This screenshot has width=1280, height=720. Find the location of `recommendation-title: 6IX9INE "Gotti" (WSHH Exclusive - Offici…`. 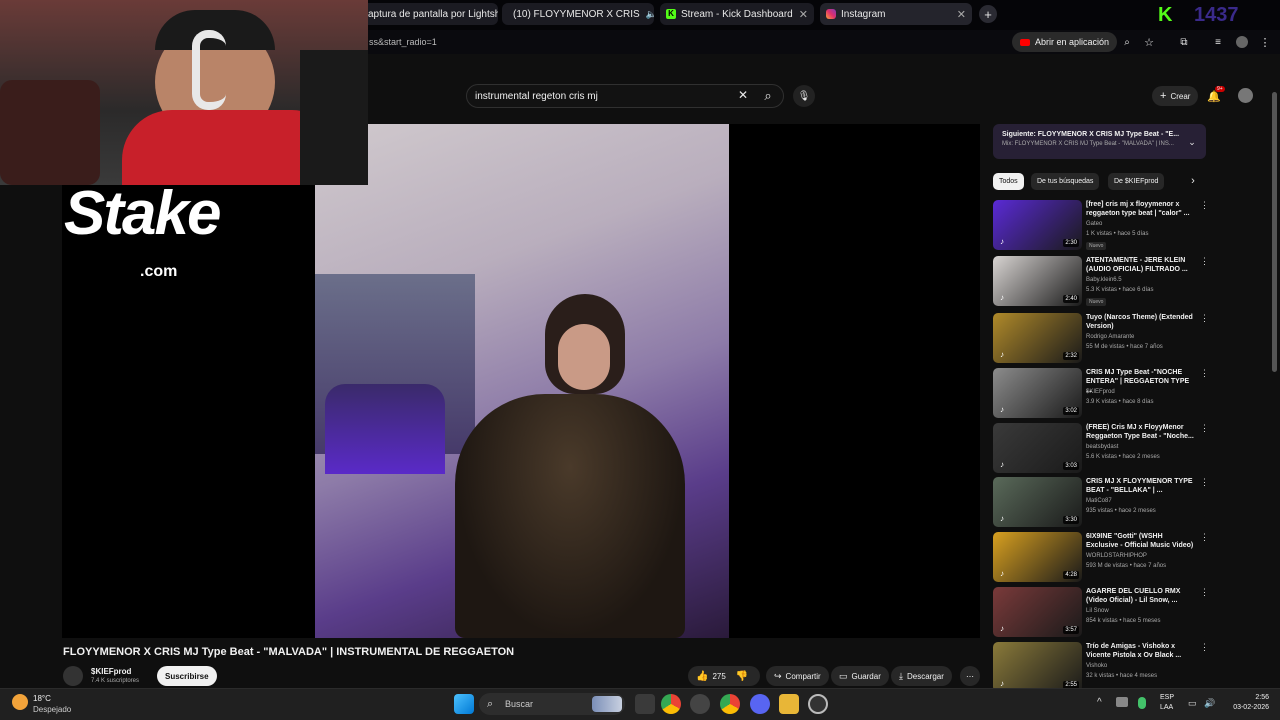

recommendation-title: 6IX9INE "Gotti" (WSHH Exclusive - Offici… is located at coordinates (1141, 541).